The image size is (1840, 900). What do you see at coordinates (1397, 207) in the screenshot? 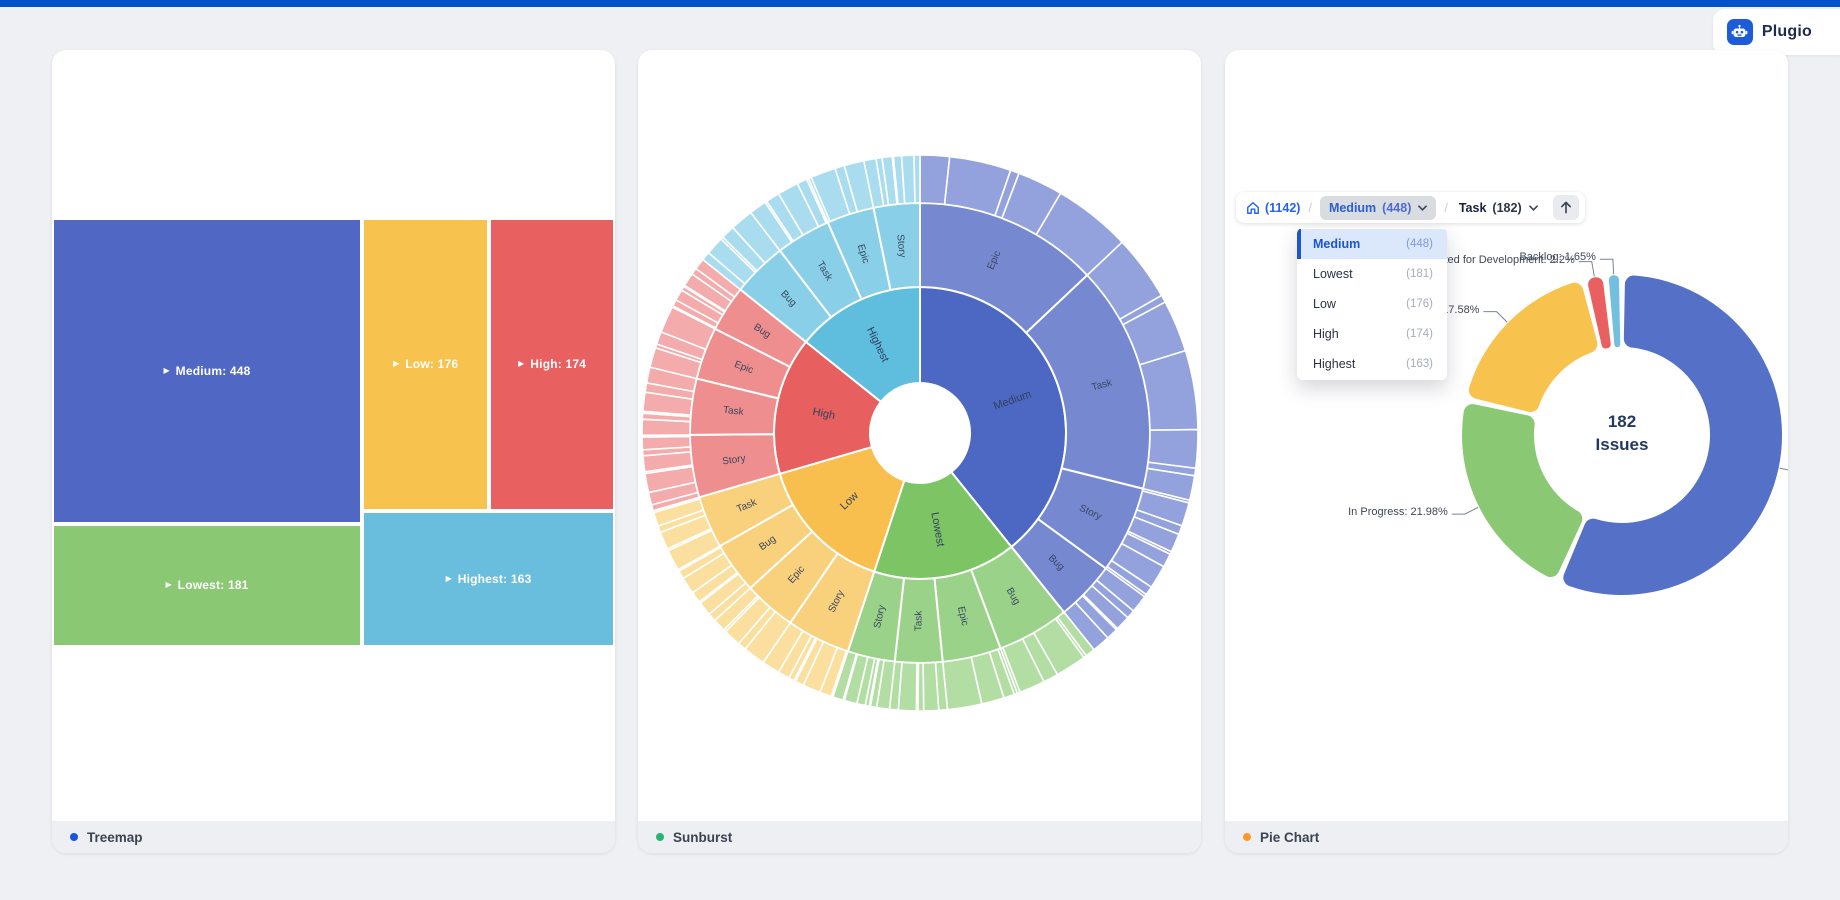
I see `breadcrumb-priority-count: (448)` at bounding box center [1397, 207].